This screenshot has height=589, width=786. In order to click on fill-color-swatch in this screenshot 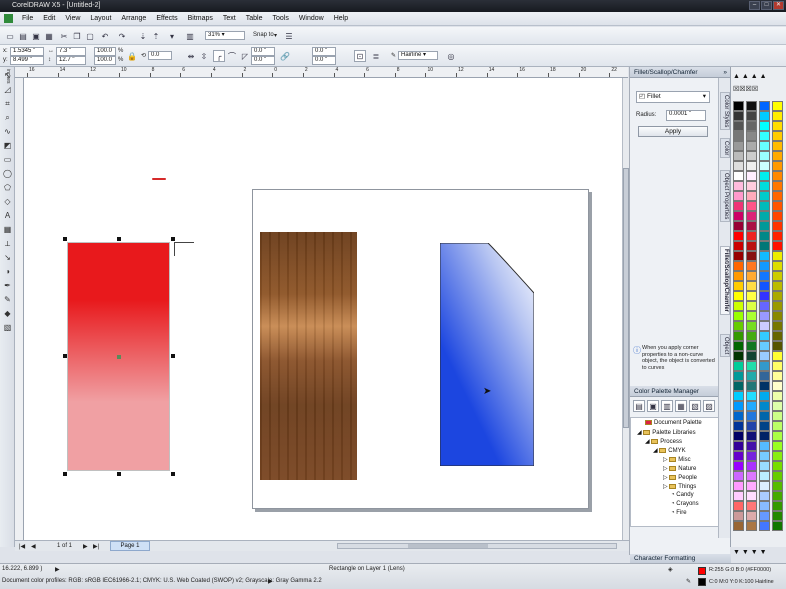, I will do `click(702, 571)`.